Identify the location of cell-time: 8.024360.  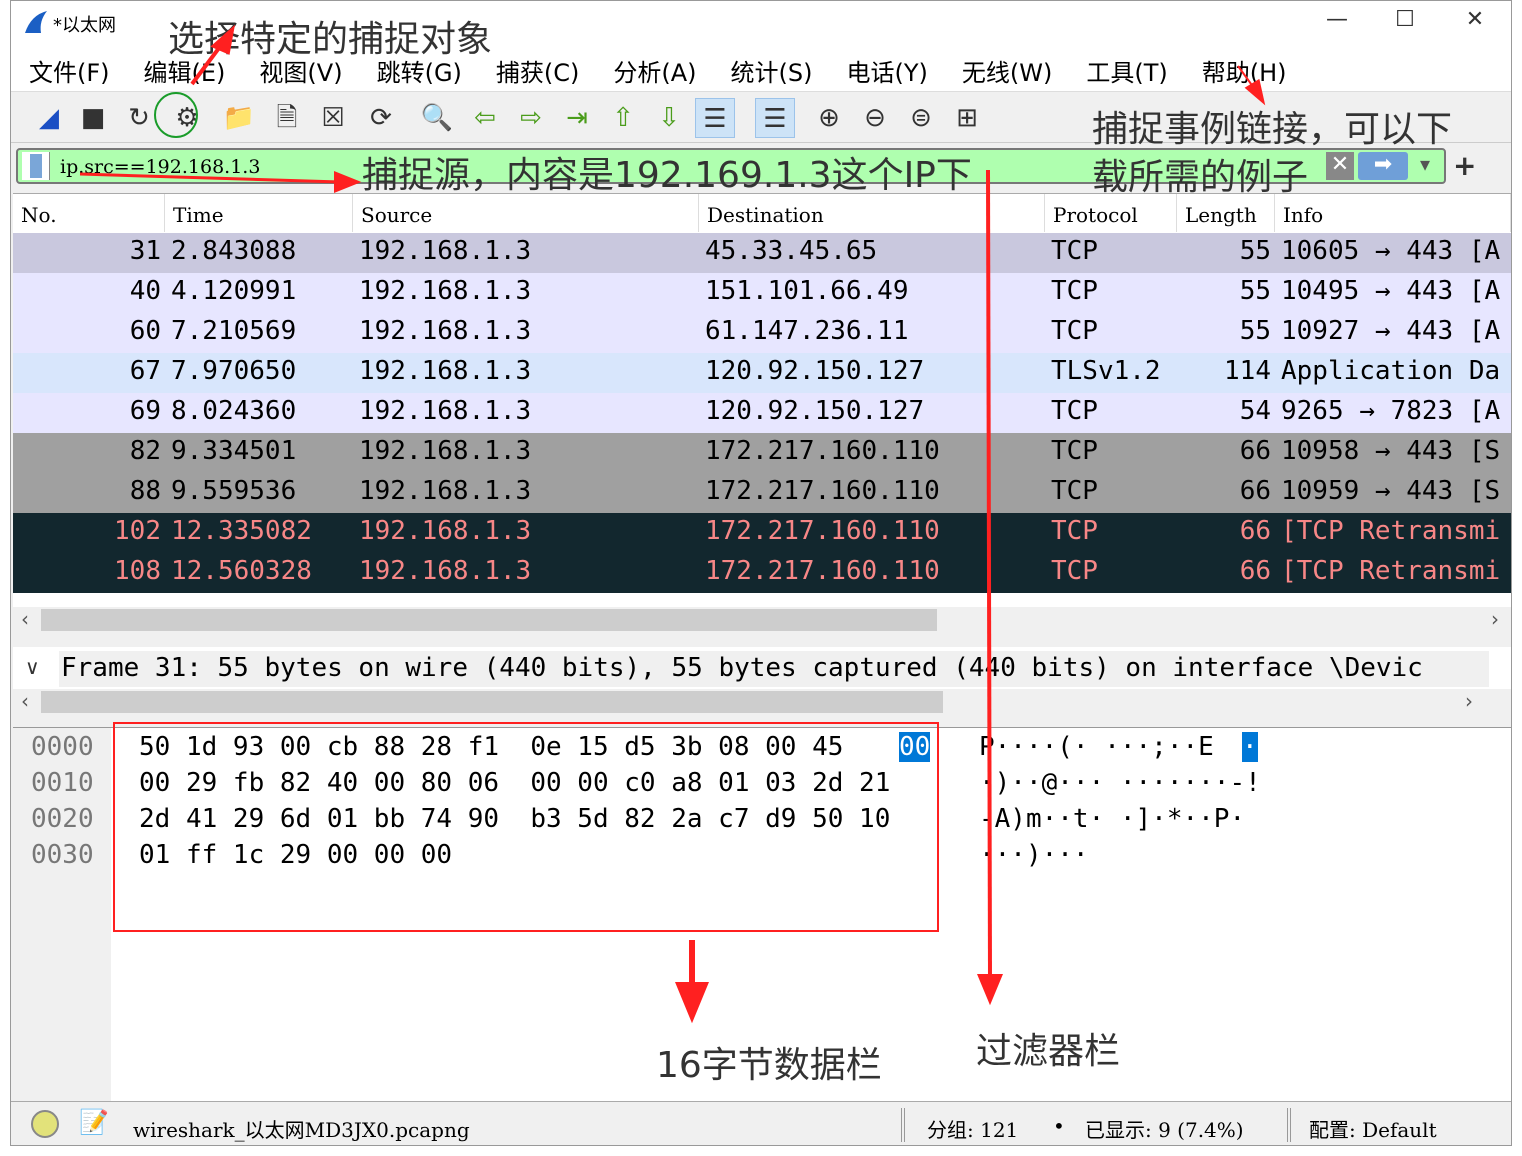
(234, 411).